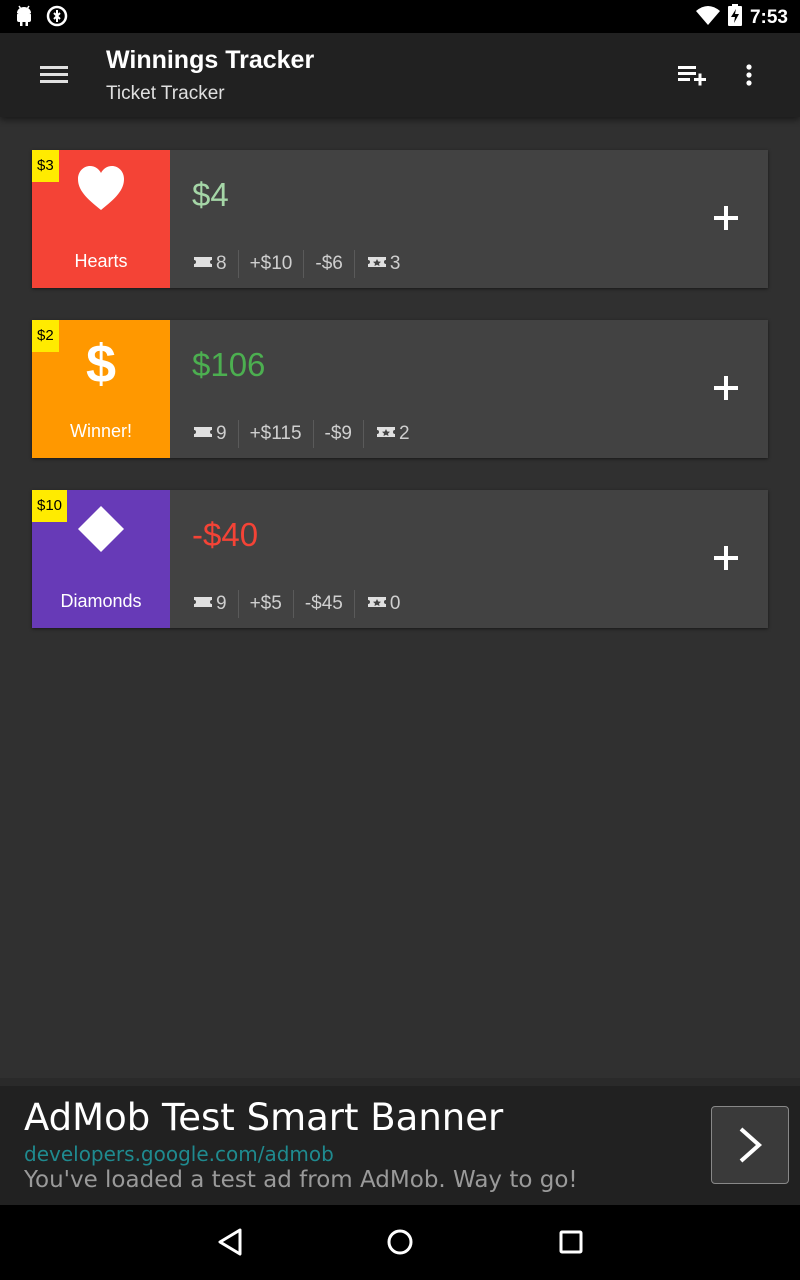 This screenshot has width=800, height=1280. I want to click on winners-count: 0, so click(382, 604).